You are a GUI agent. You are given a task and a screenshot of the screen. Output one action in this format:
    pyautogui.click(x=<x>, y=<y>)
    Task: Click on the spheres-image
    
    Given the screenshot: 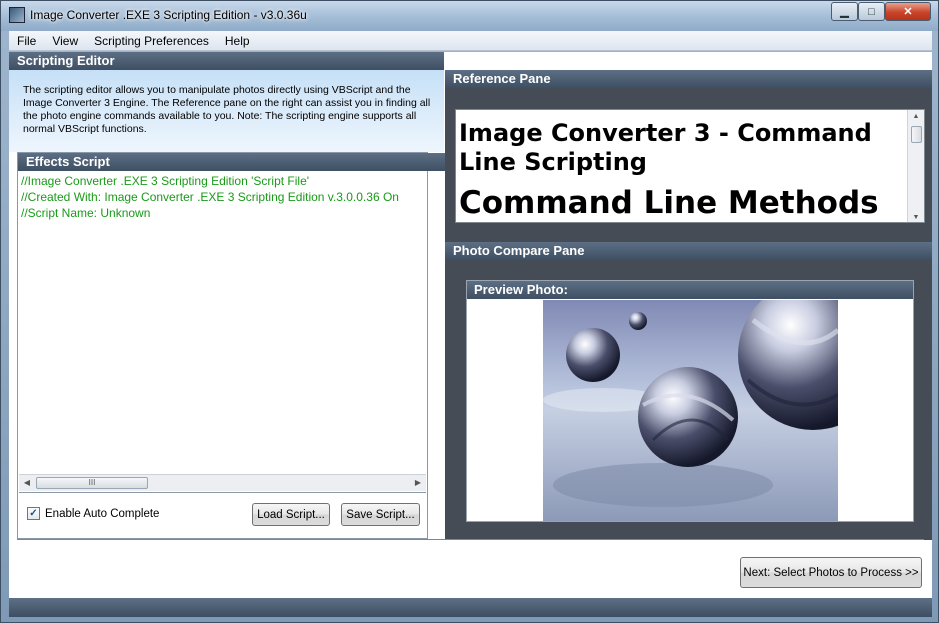 What is the action you would take?
    pyautogui.click(x=690, y=410)
    